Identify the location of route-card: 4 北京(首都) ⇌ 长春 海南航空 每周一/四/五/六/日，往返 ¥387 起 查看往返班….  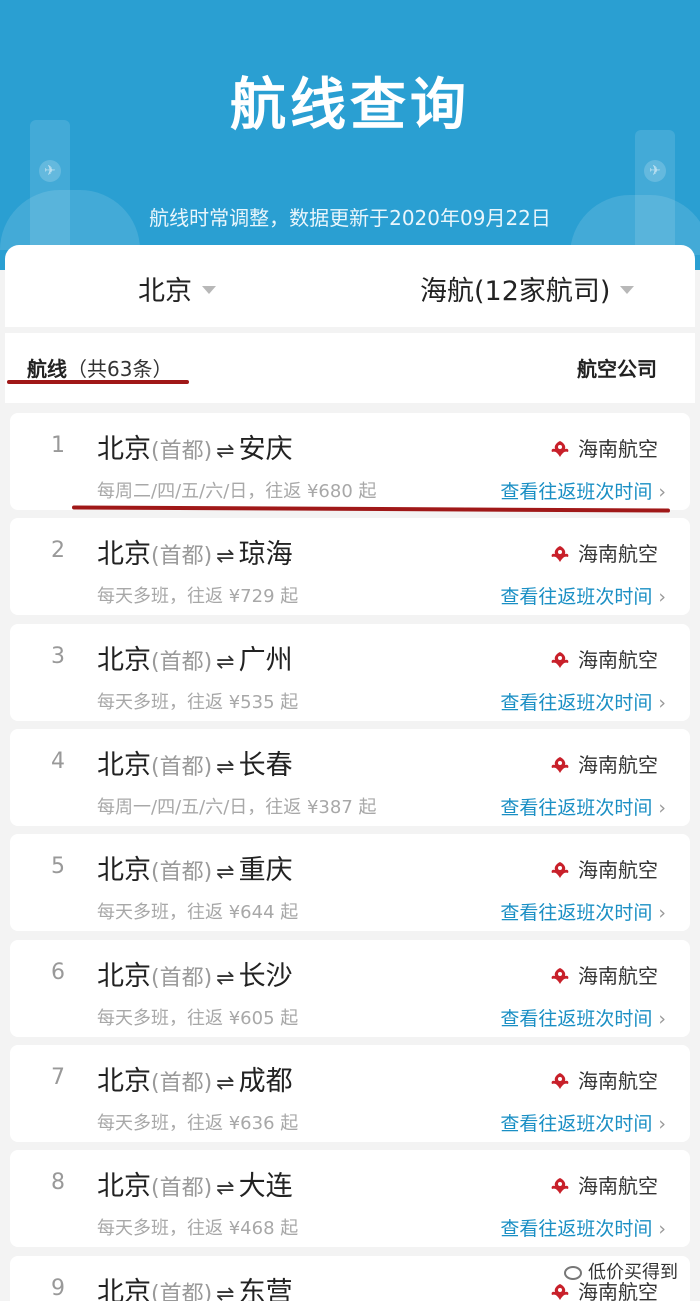
(350, 777).